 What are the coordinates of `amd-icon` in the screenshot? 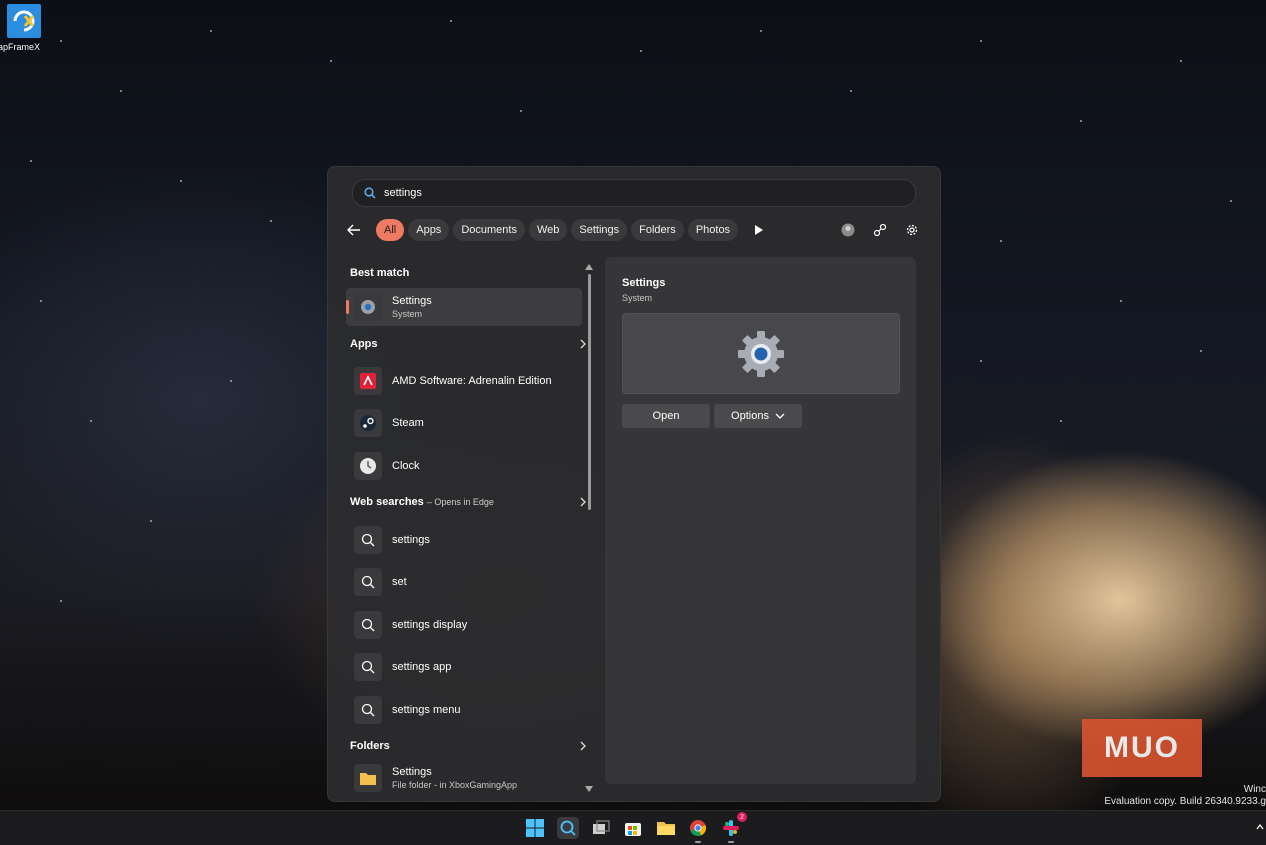 It's located at (368, 381).